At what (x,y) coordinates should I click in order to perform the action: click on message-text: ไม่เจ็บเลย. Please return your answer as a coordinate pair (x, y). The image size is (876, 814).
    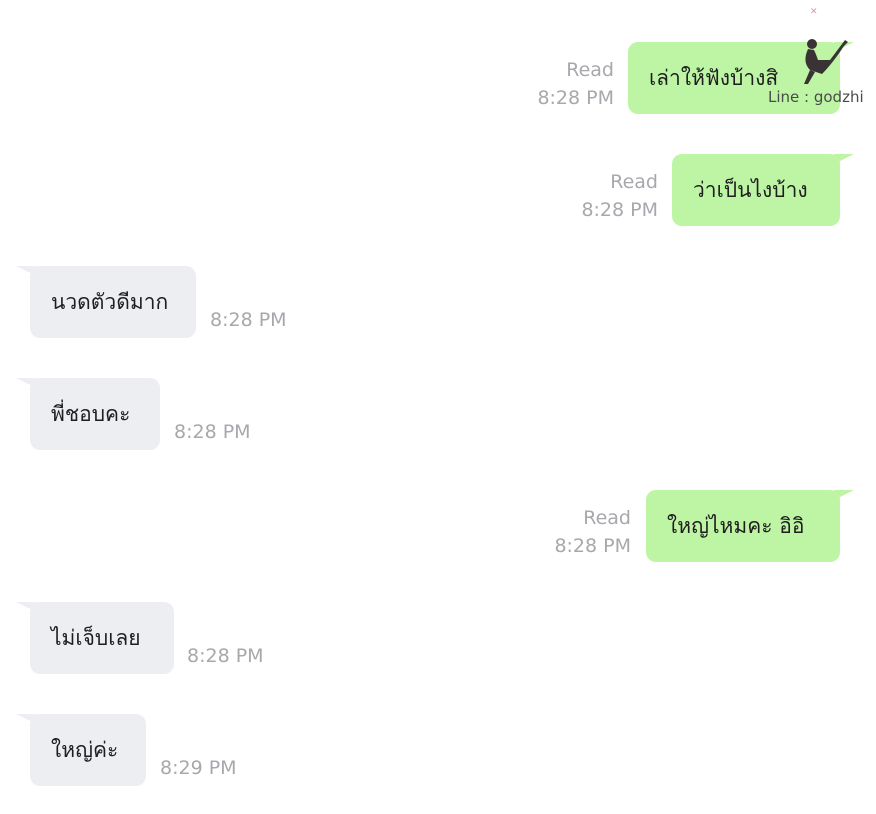
    Looking at the image, I should click on (96, 637).